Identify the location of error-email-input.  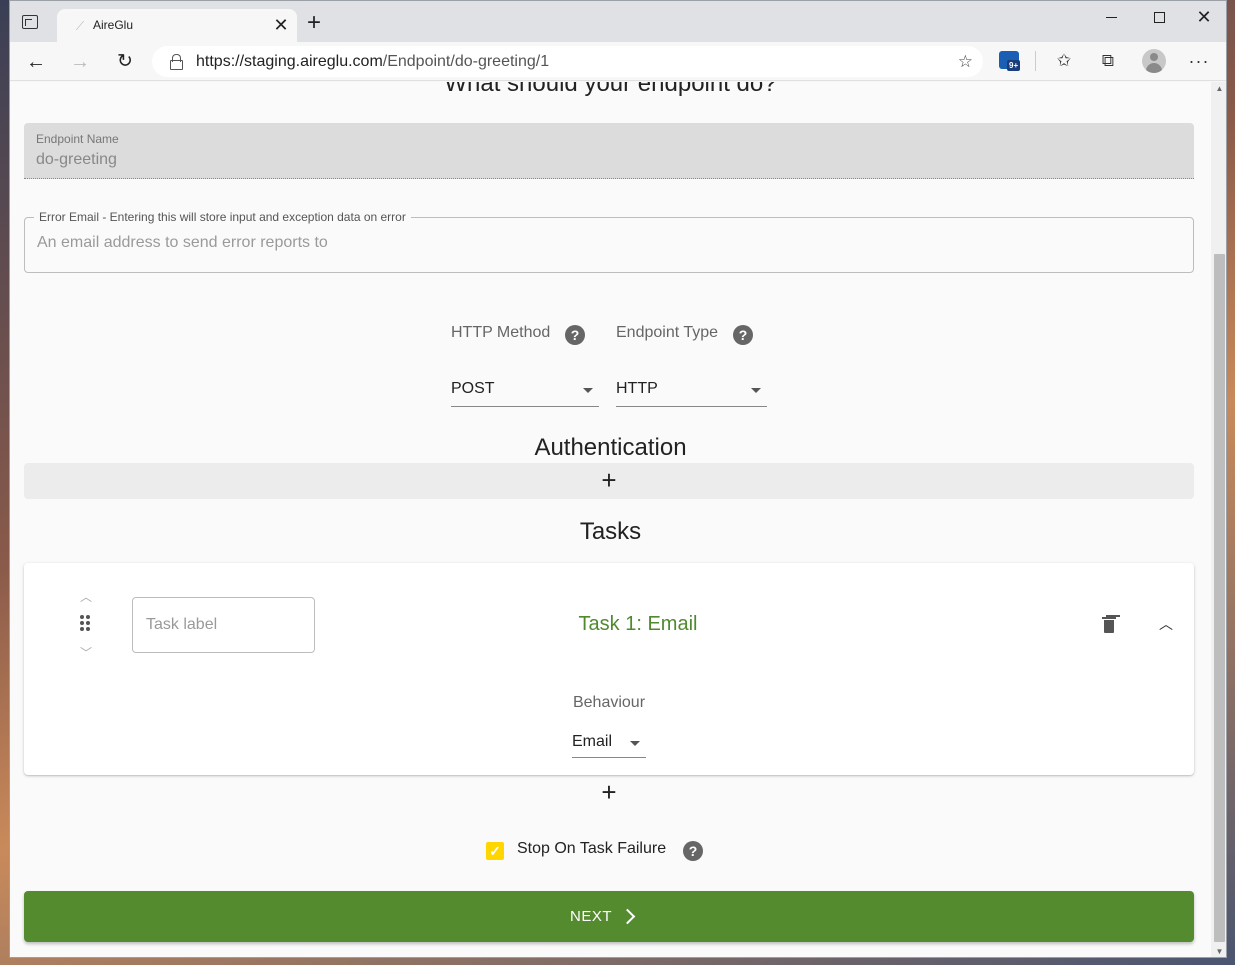
(607, 243).